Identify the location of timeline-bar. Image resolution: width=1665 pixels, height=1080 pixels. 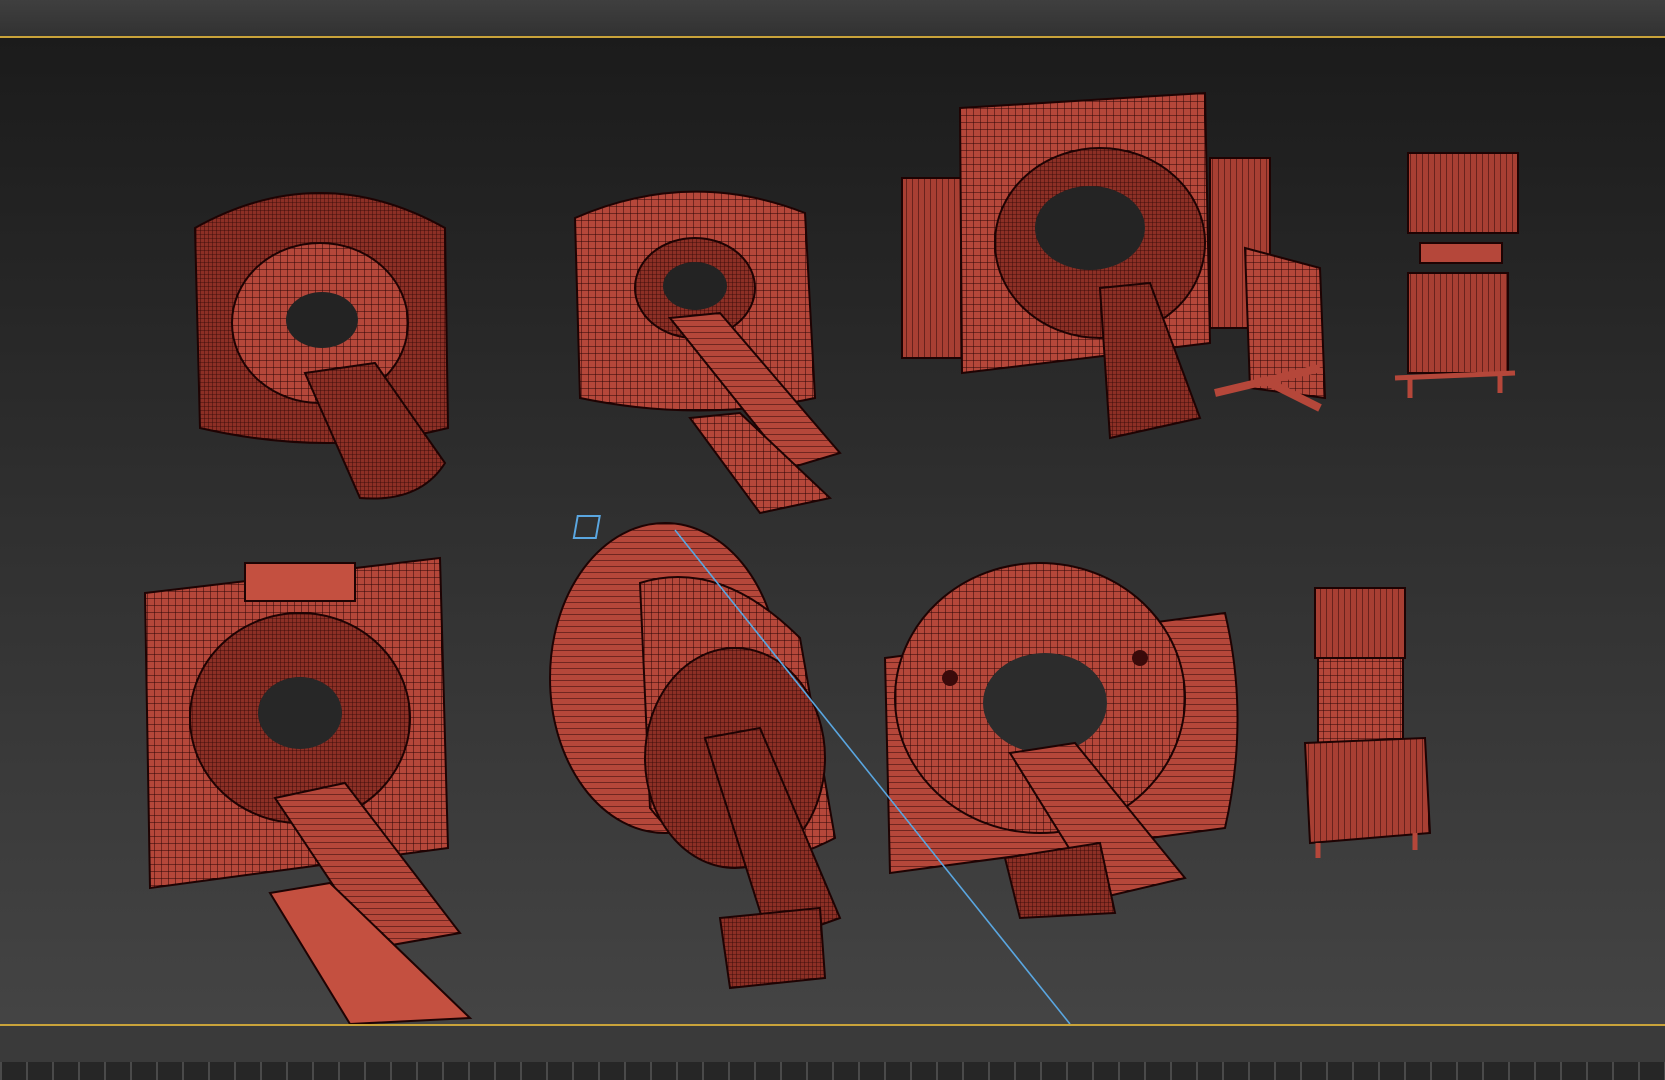
(832, 1053).